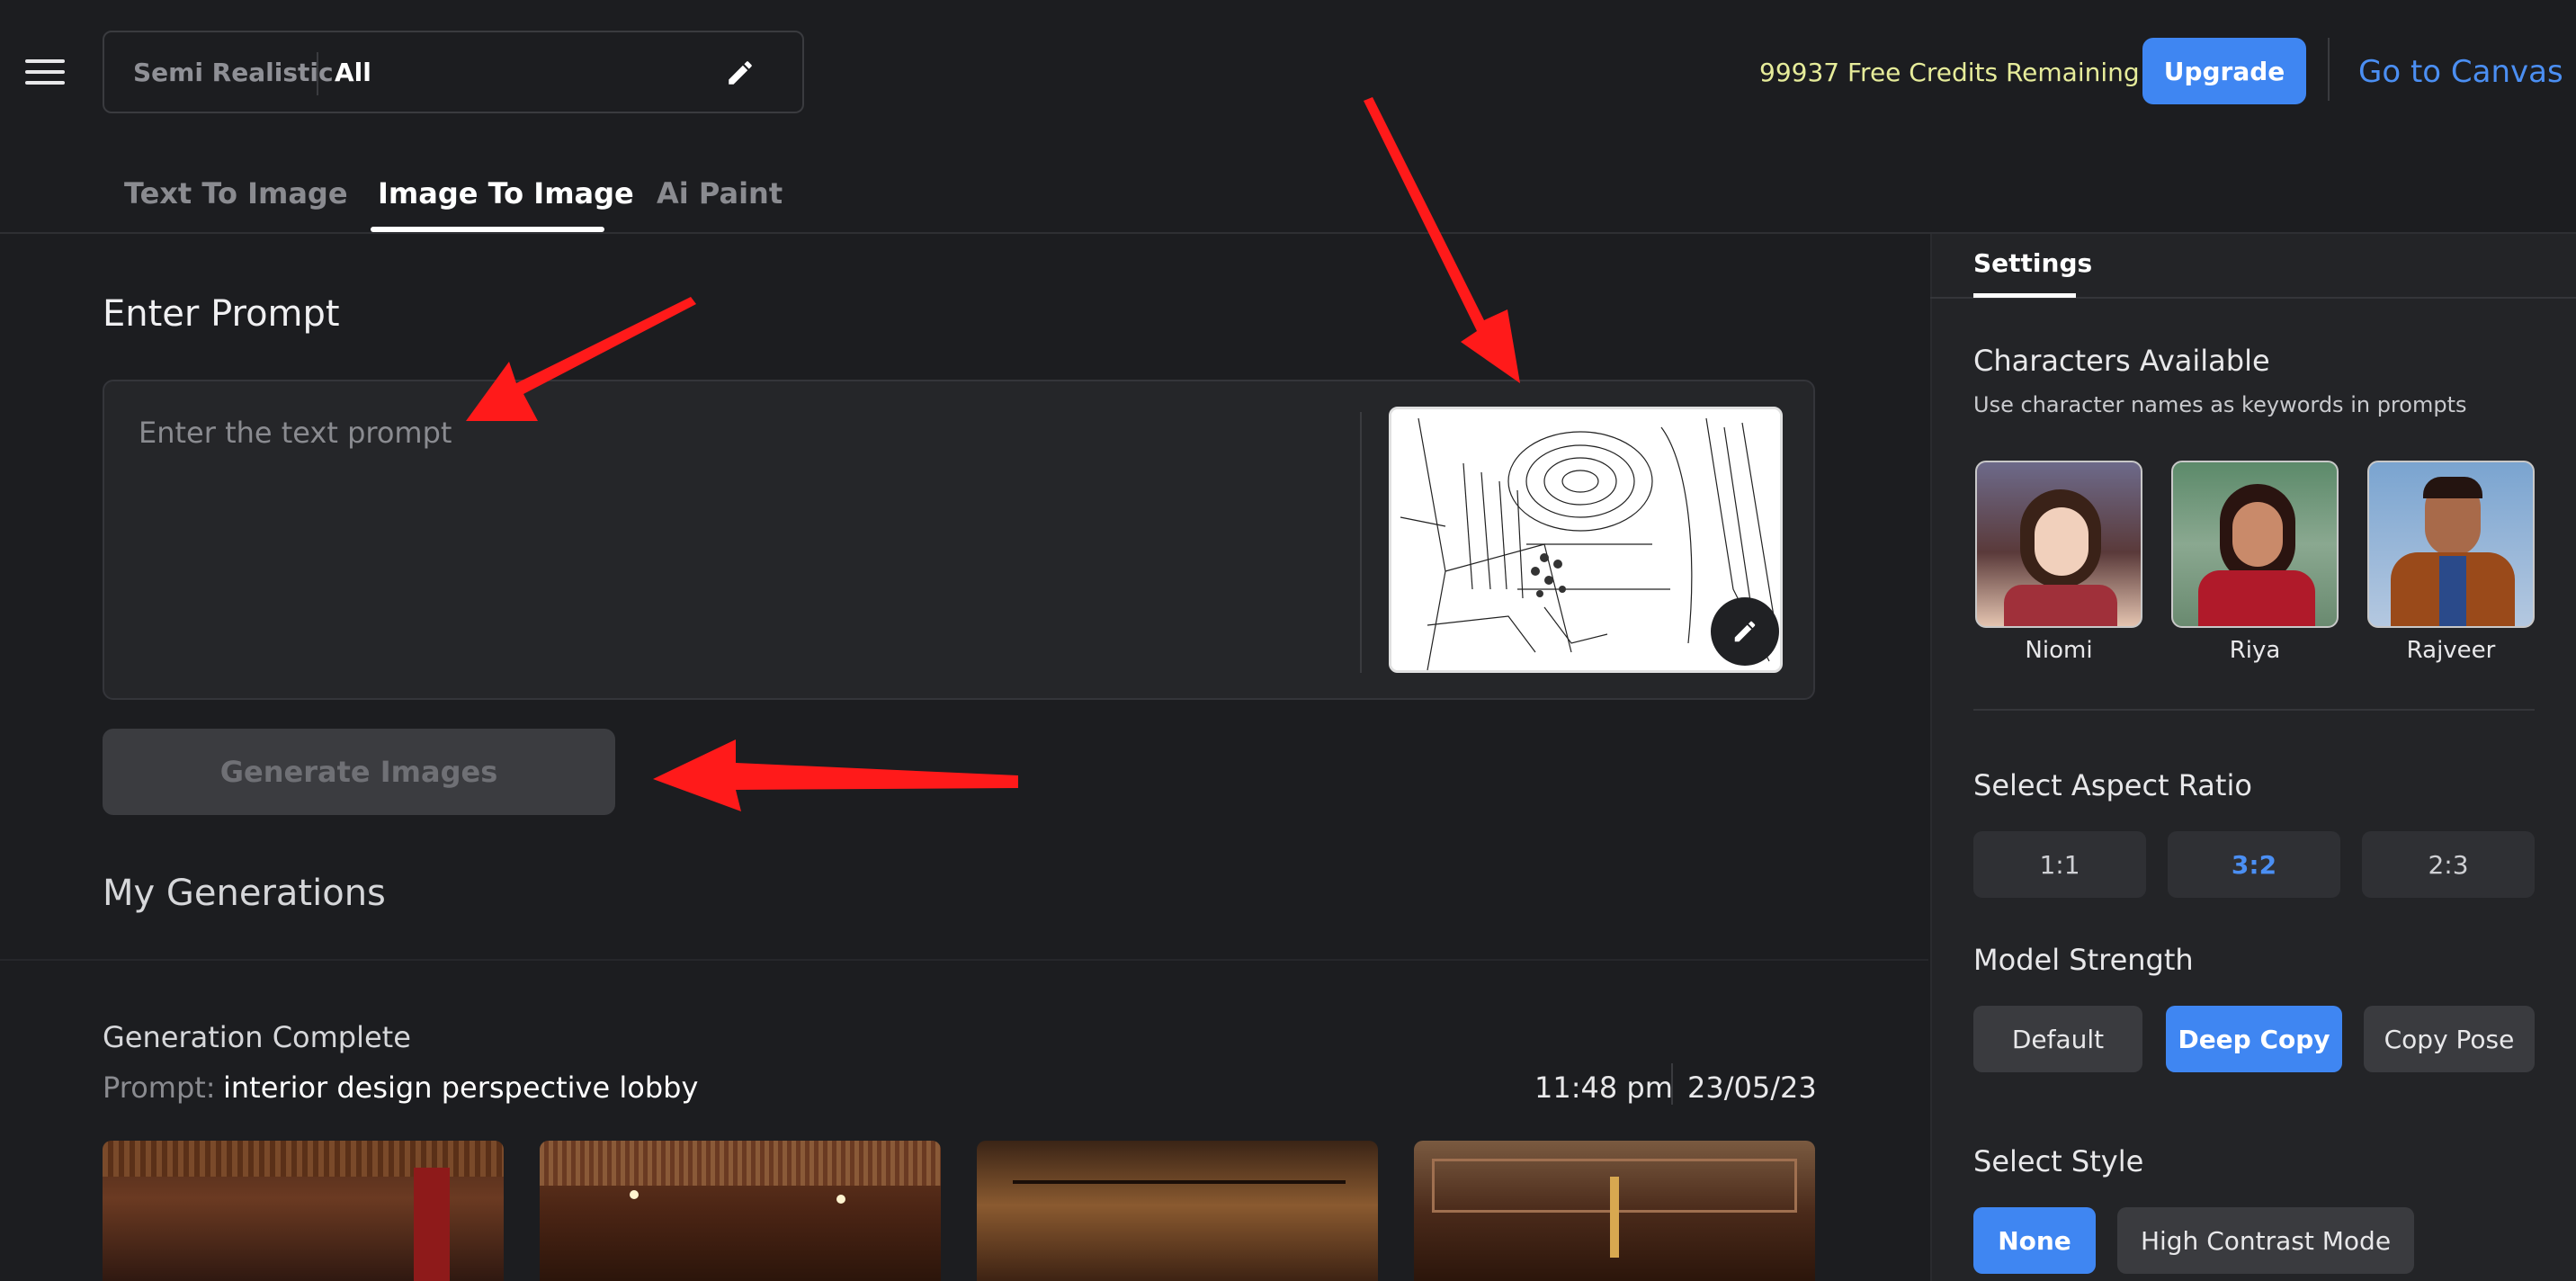  What do you see at coordinates (2059, 864) in the screenshot?
I see `aspect-option-1-1: 1:1` at bounding box center [2059, 864].